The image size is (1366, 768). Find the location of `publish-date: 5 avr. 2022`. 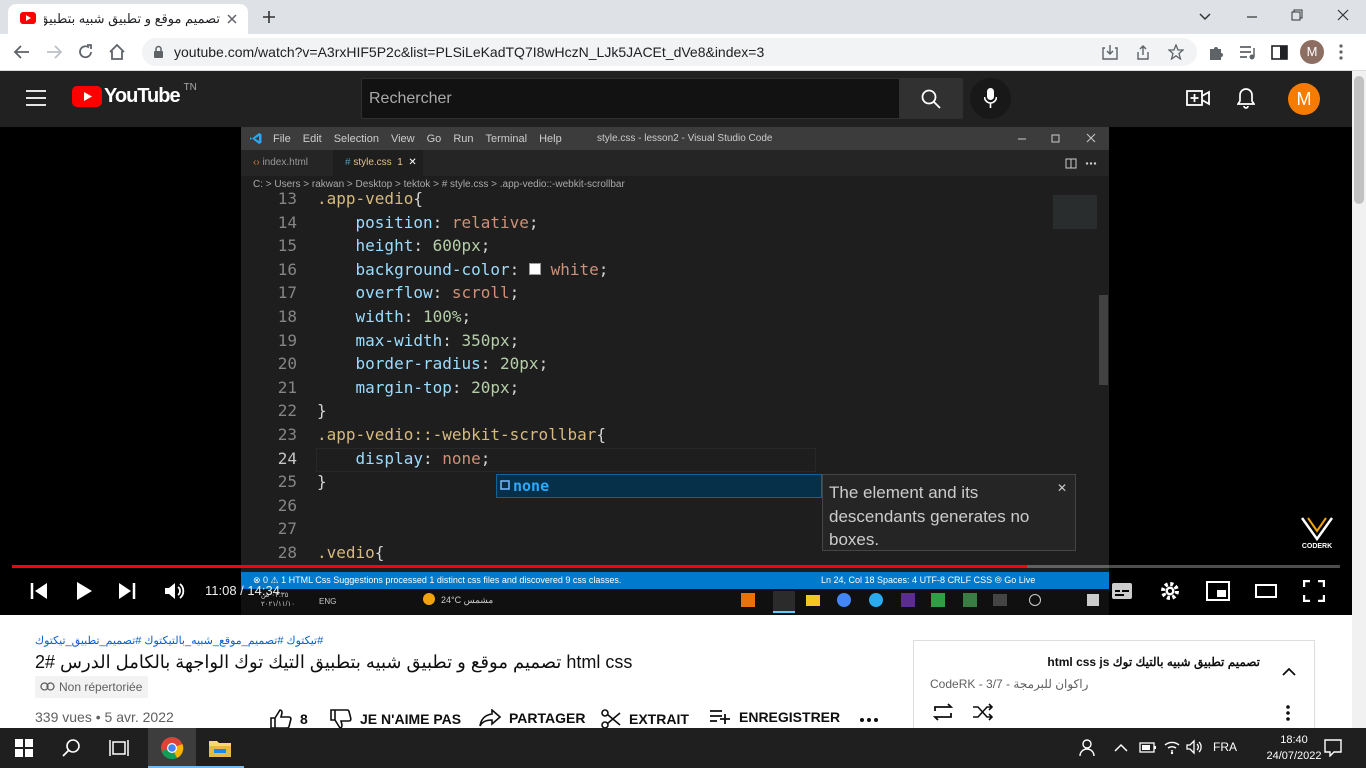

publish-date: 5 avr. 2022 is located at coordinates (139, 717).